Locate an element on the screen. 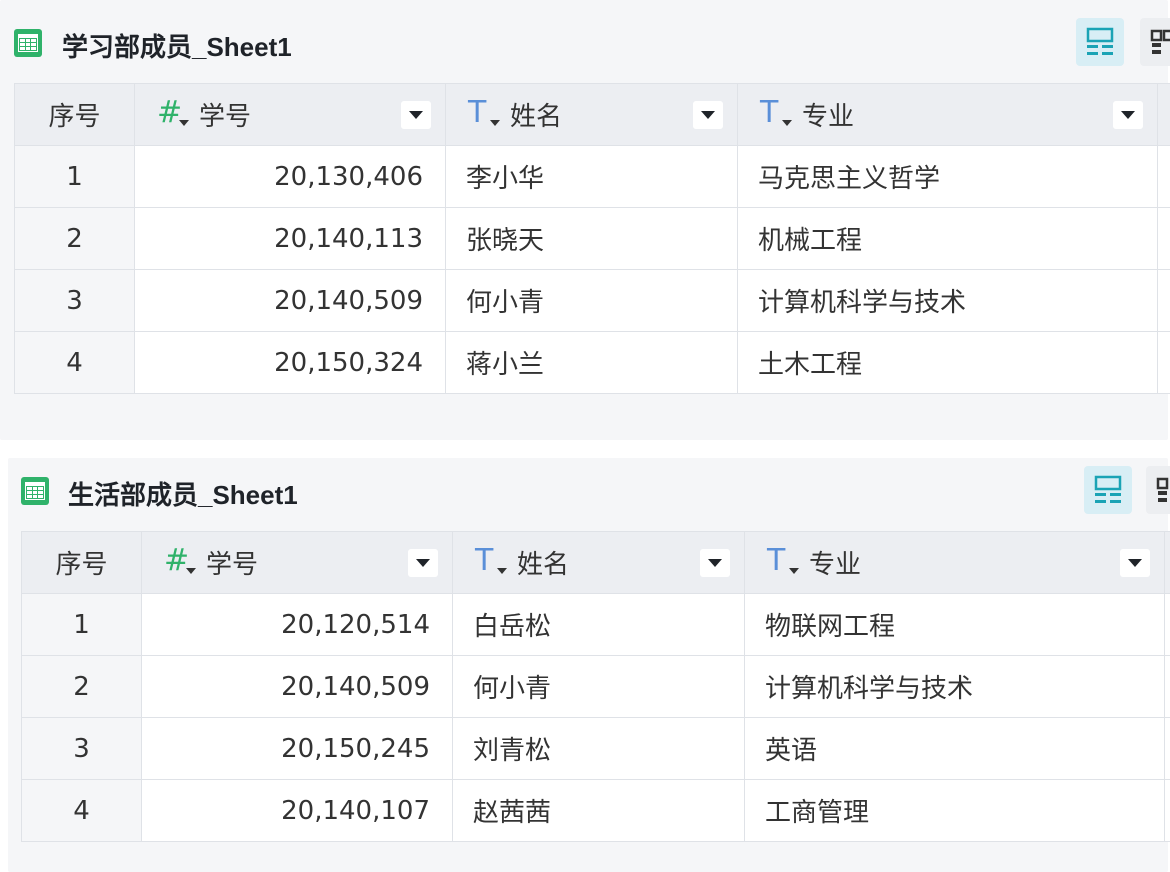 The height and width of the screenshot is (872, 1170). cell-name: 张晓天 is located at coordinates (591, 238).